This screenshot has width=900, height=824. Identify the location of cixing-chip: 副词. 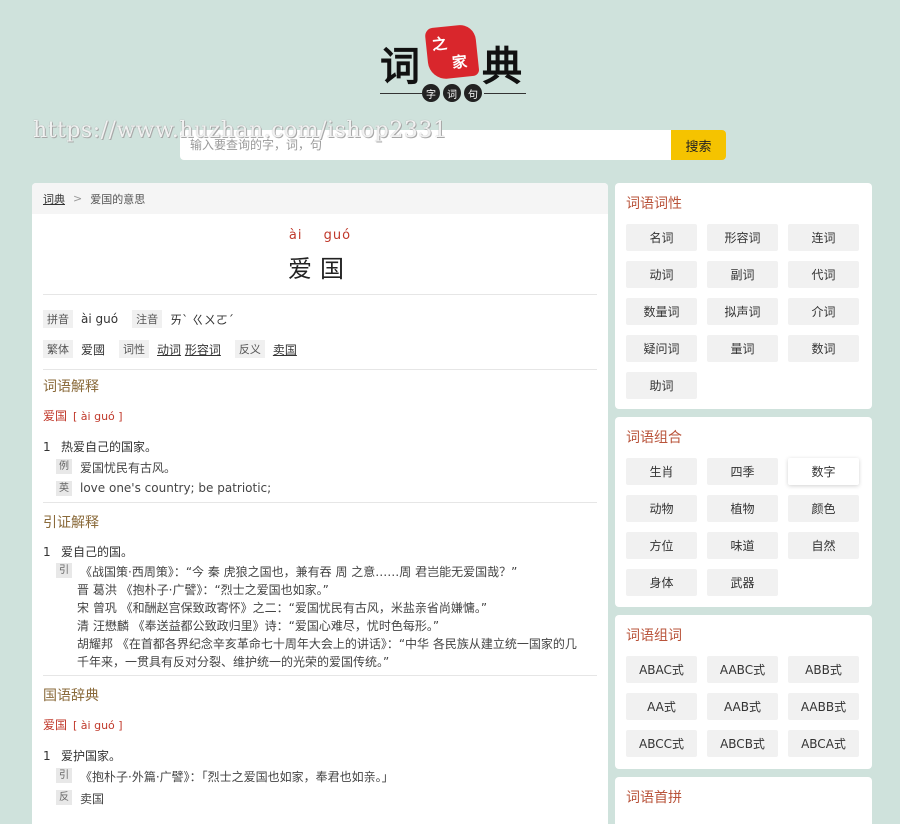
(742, 274).